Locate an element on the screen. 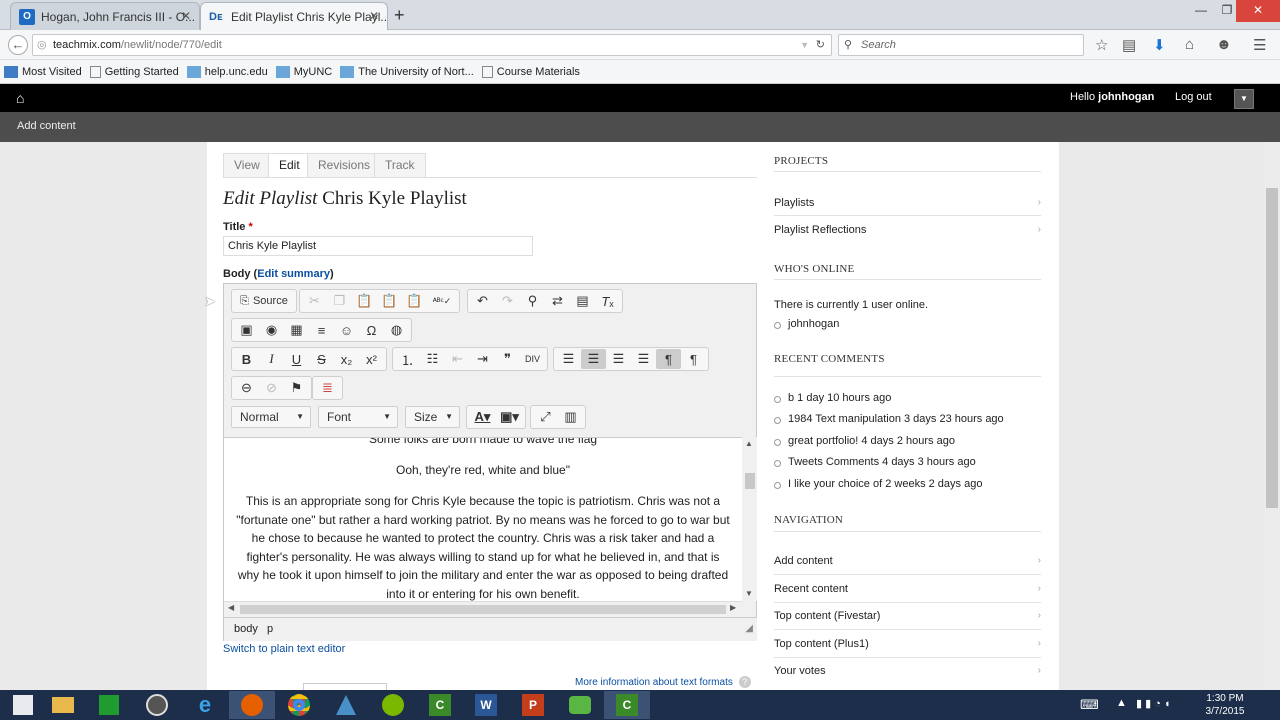 This screenshot has width=1280, height=720. back-icon: ← is located at coordinates (18, 45).